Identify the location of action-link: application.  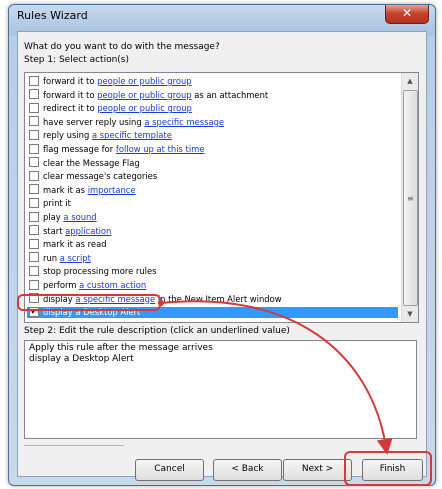
(88, 231).